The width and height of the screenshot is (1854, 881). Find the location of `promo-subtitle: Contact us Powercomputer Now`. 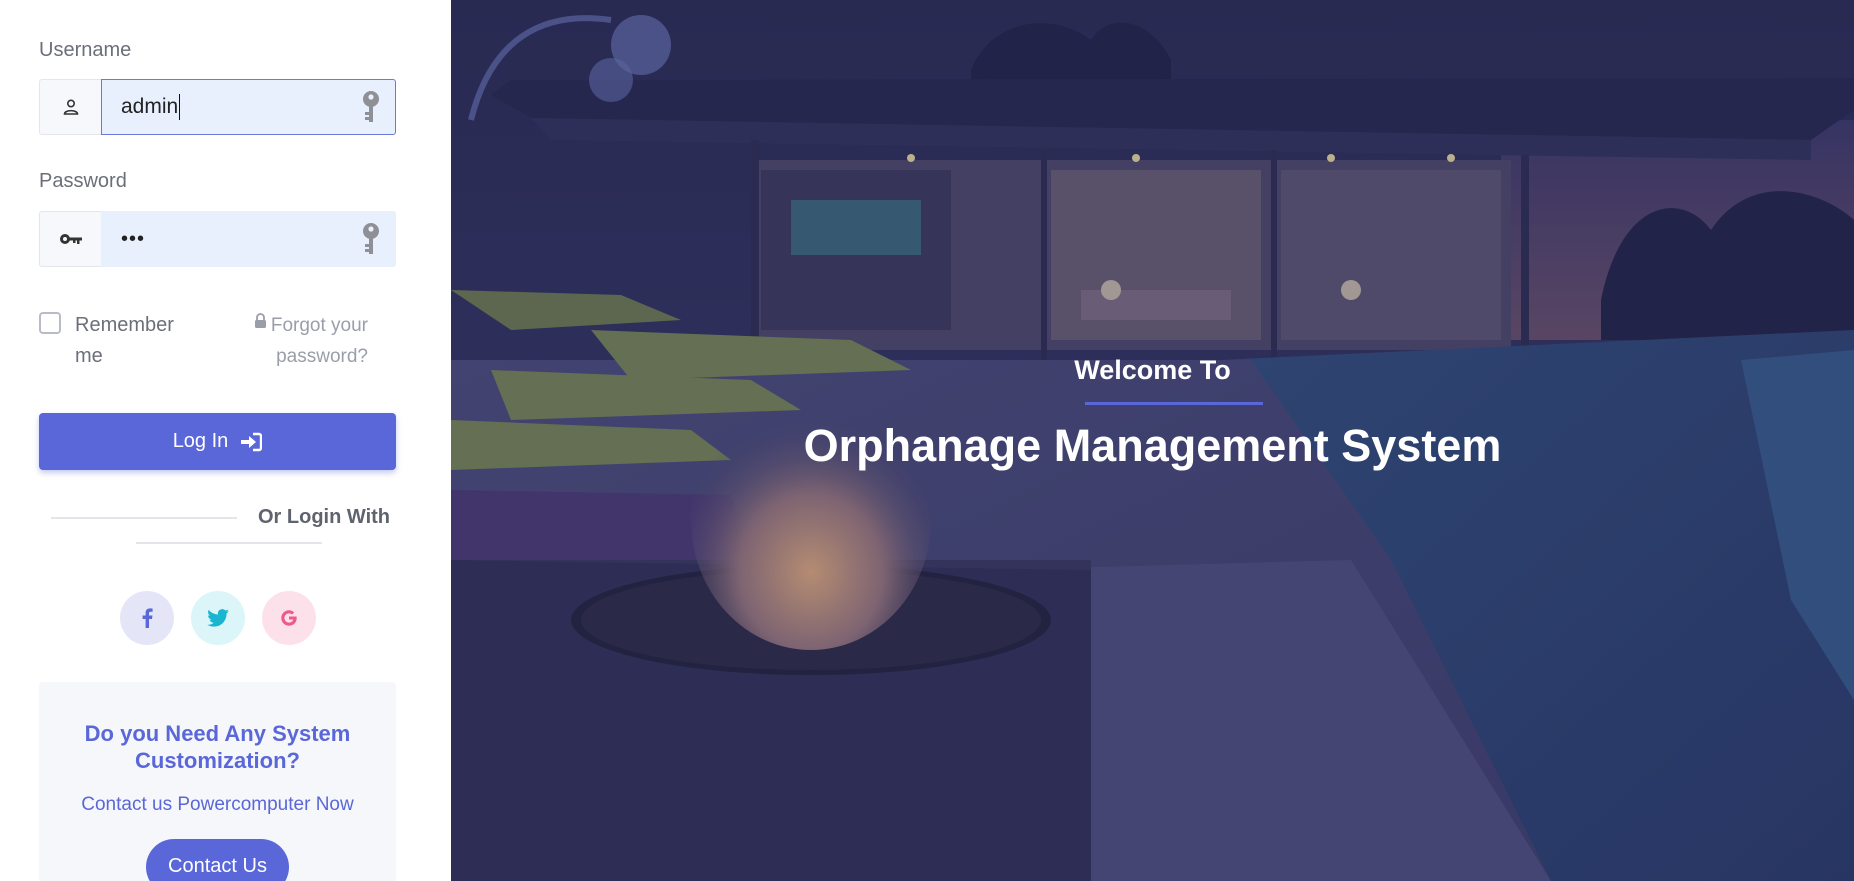

promo-subtitle: Contact us Powercomputer Now is located at coordinates (217, 804).